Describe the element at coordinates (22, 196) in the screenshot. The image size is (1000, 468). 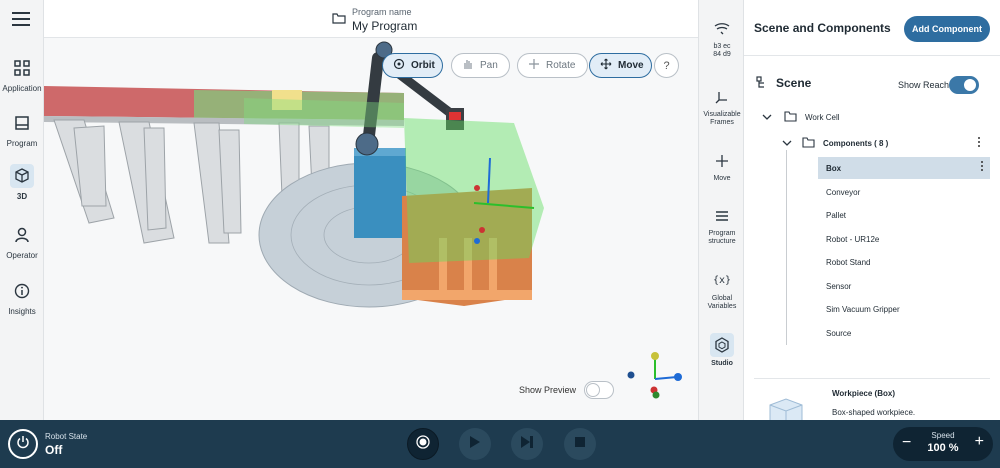
I see `nav-label-3d: 3D` at that location.